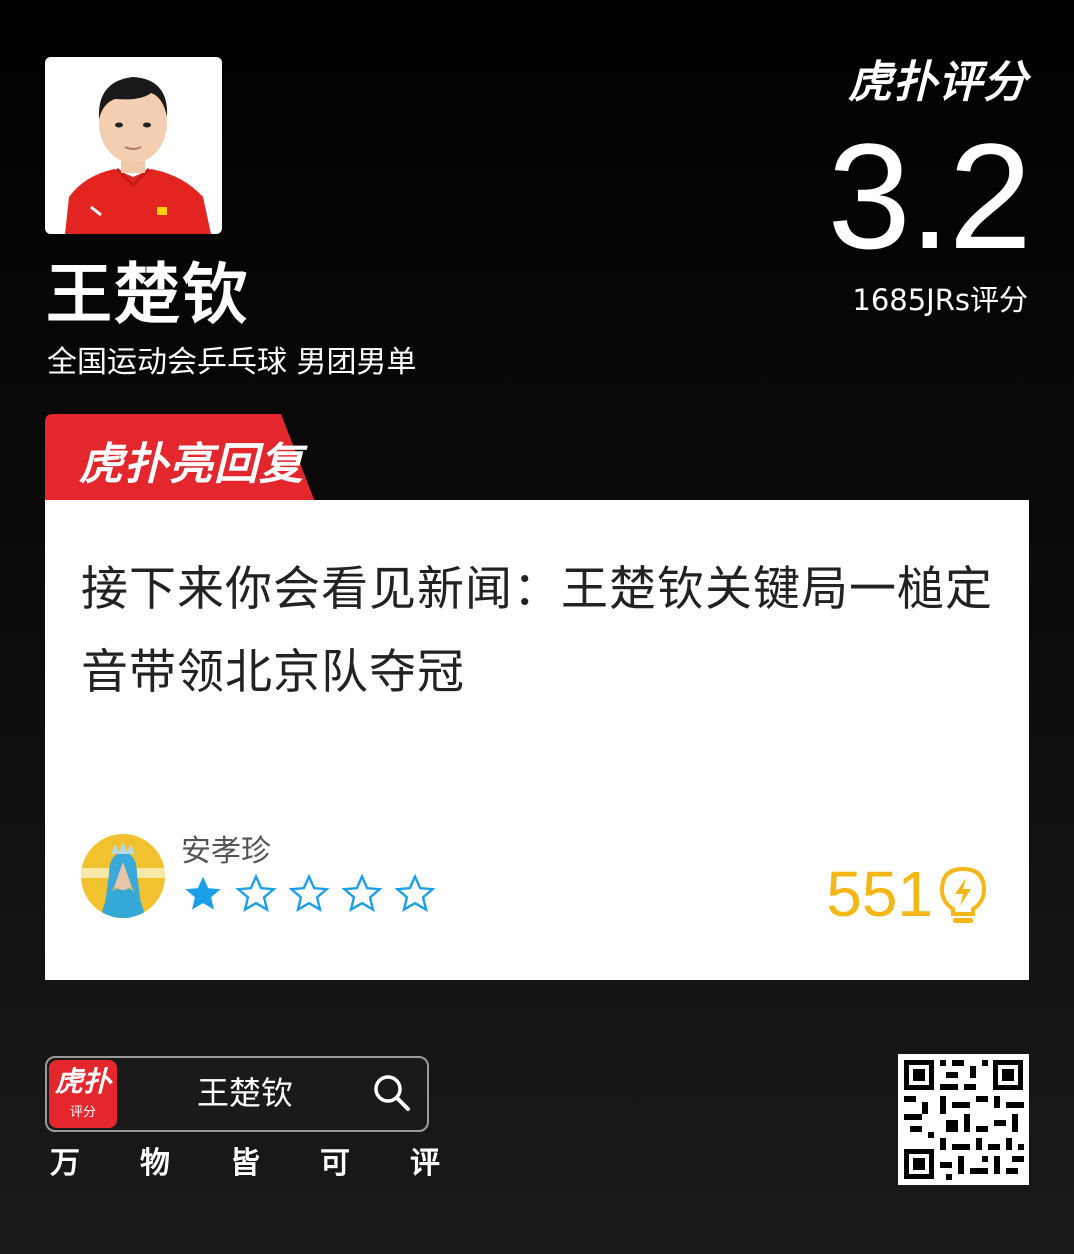 The width and height of the screenshot is (1074, 1254). I want to click on slogan-char: 皆, so click(245, 1163).